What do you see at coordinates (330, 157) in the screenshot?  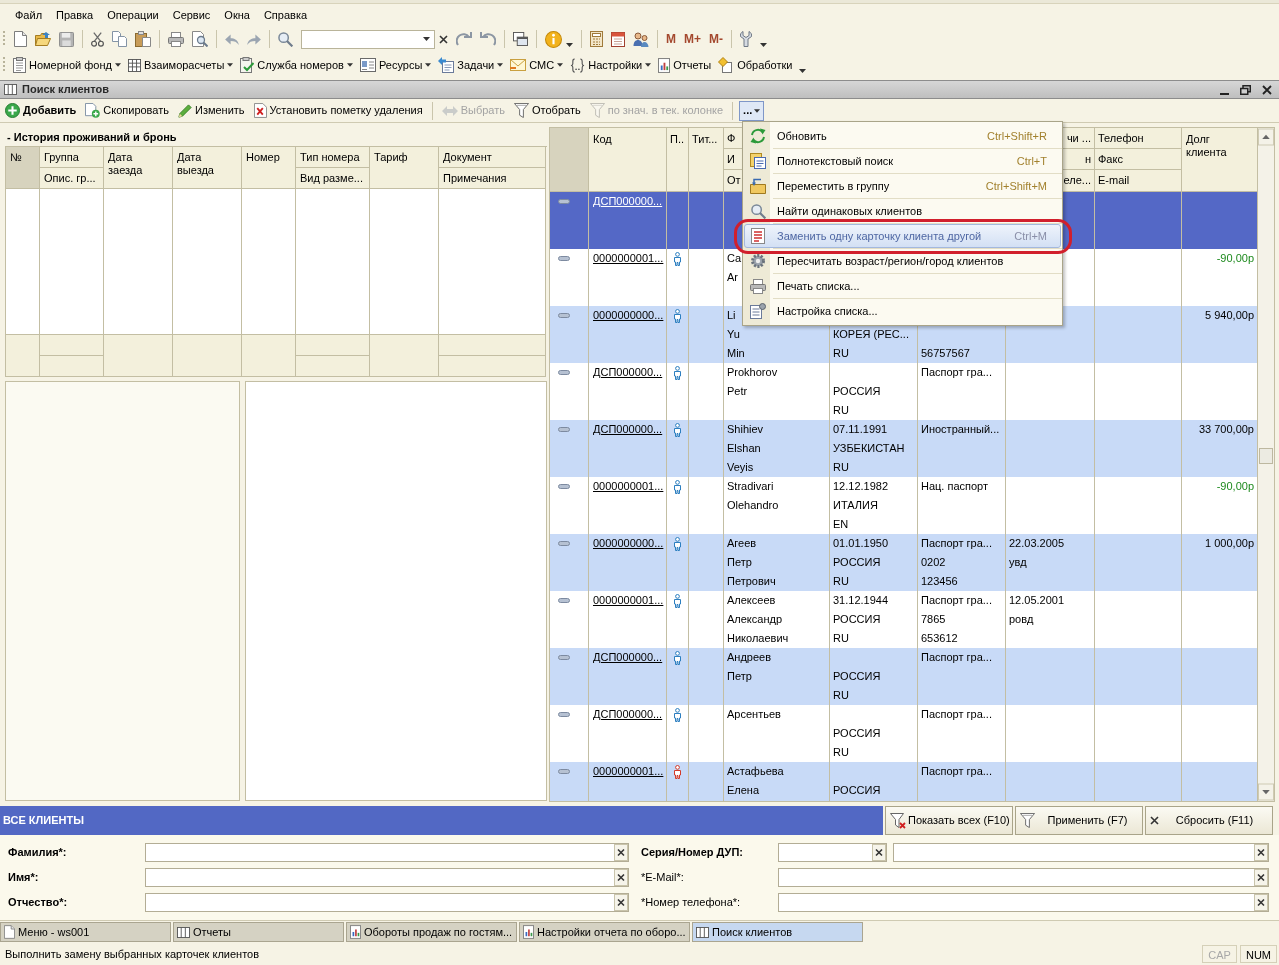 I see `column-header: Тип номера` at bounding box center [330, 157].